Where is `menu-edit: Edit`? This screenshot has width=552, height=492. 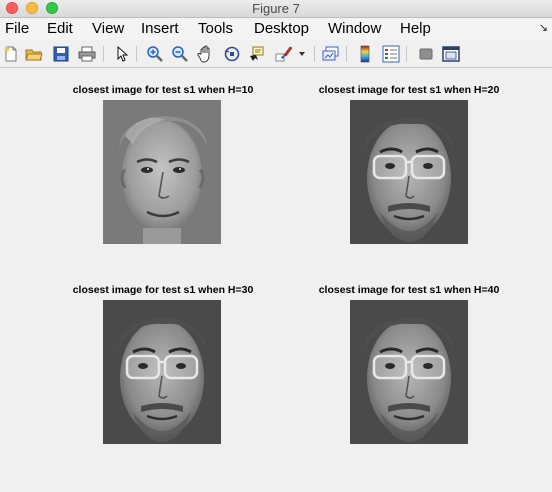 menu-edit: Edit is located at coordinates (60, 29).